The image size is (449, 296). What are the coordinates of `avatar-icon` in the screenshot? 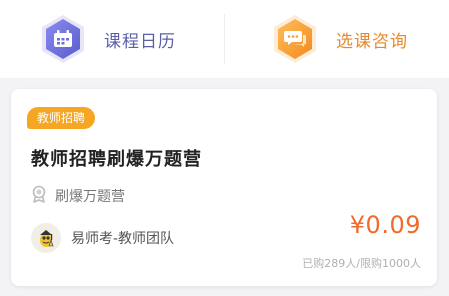 It's located at (46, 238).